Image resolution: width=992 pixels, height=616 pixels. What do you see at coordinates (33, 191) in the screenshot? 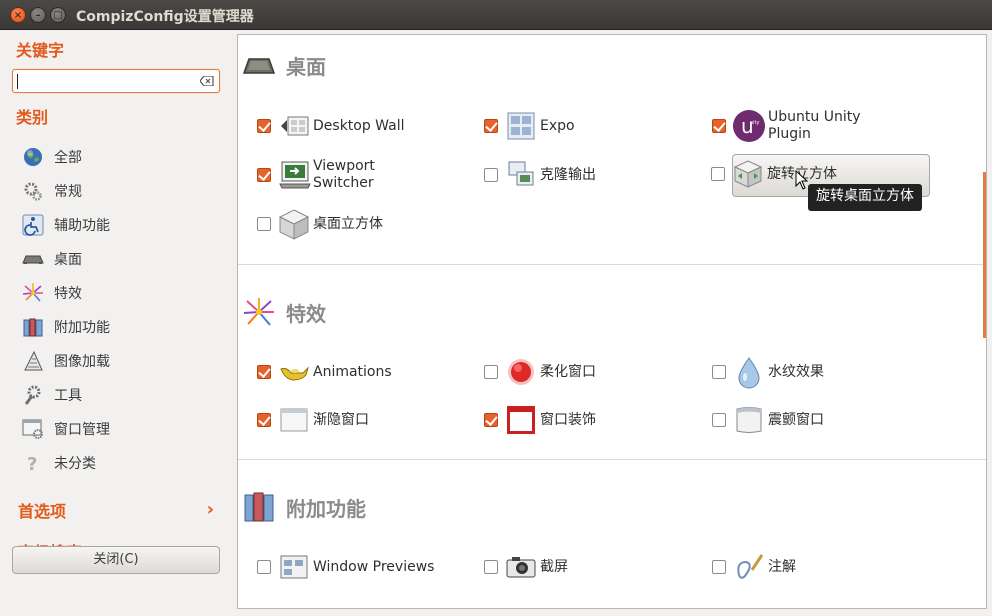
I see `gears-icon` at bounding box center [33, 191].